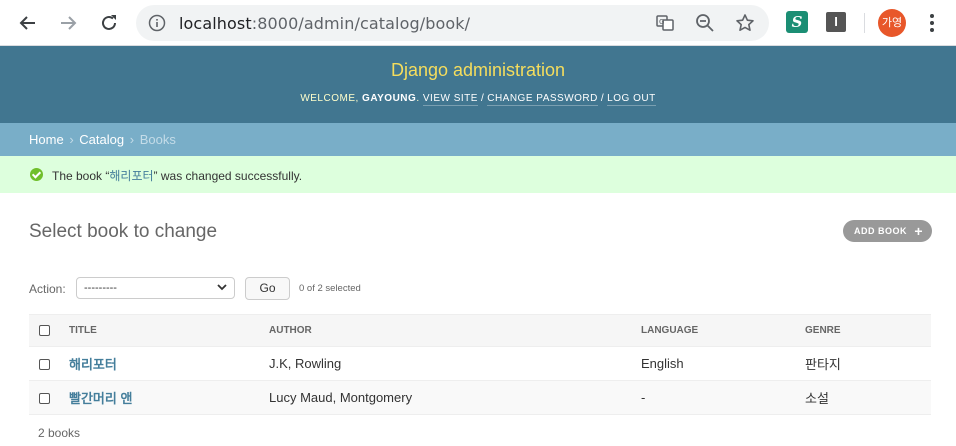 The image size is (956, 446). I want to click on page-title: Select book to change, so click(123, 231).